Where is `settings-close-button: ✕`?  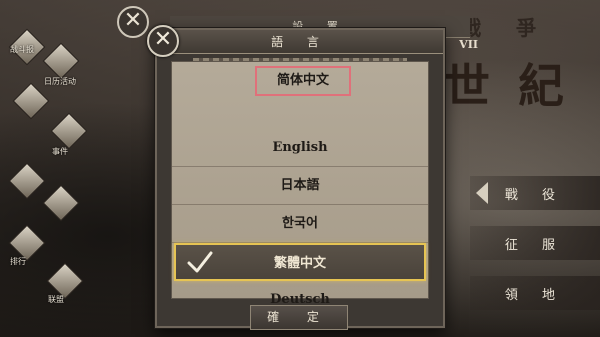
settings-close-button: ✕ is located at coordinates (133, 22).